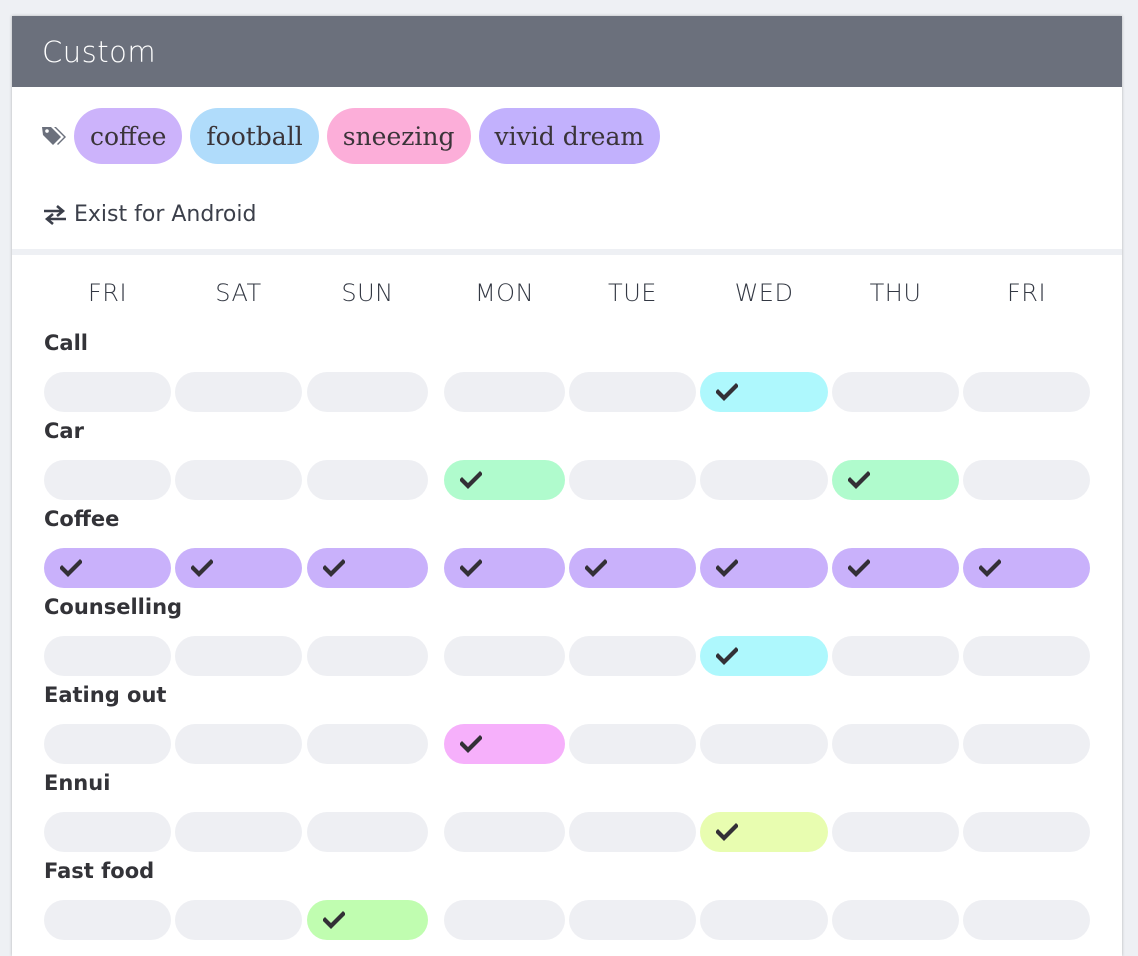 Image resolution: width=1138 pixels, height=956 pixels. I want to click on day-header-4: TUE, so click(632, 293).